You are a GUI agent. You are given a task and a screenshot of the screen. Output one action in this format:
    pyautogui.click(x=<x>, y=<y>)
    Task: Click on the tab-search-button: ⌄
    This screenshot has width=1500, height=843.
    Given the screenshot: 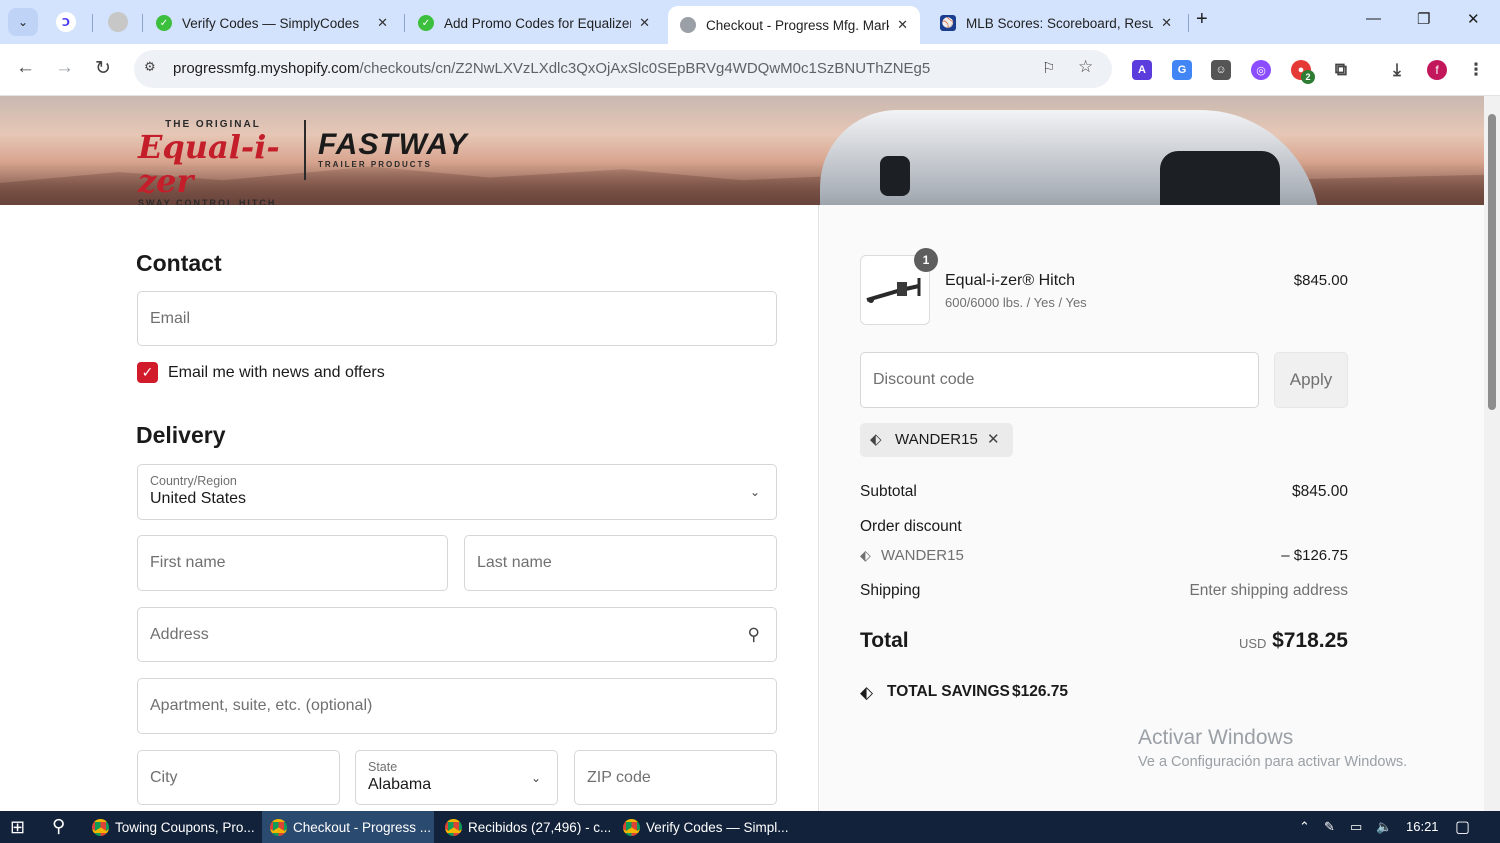 What is the action you would take?
    pyautogui.click(x=23, y=22)
    